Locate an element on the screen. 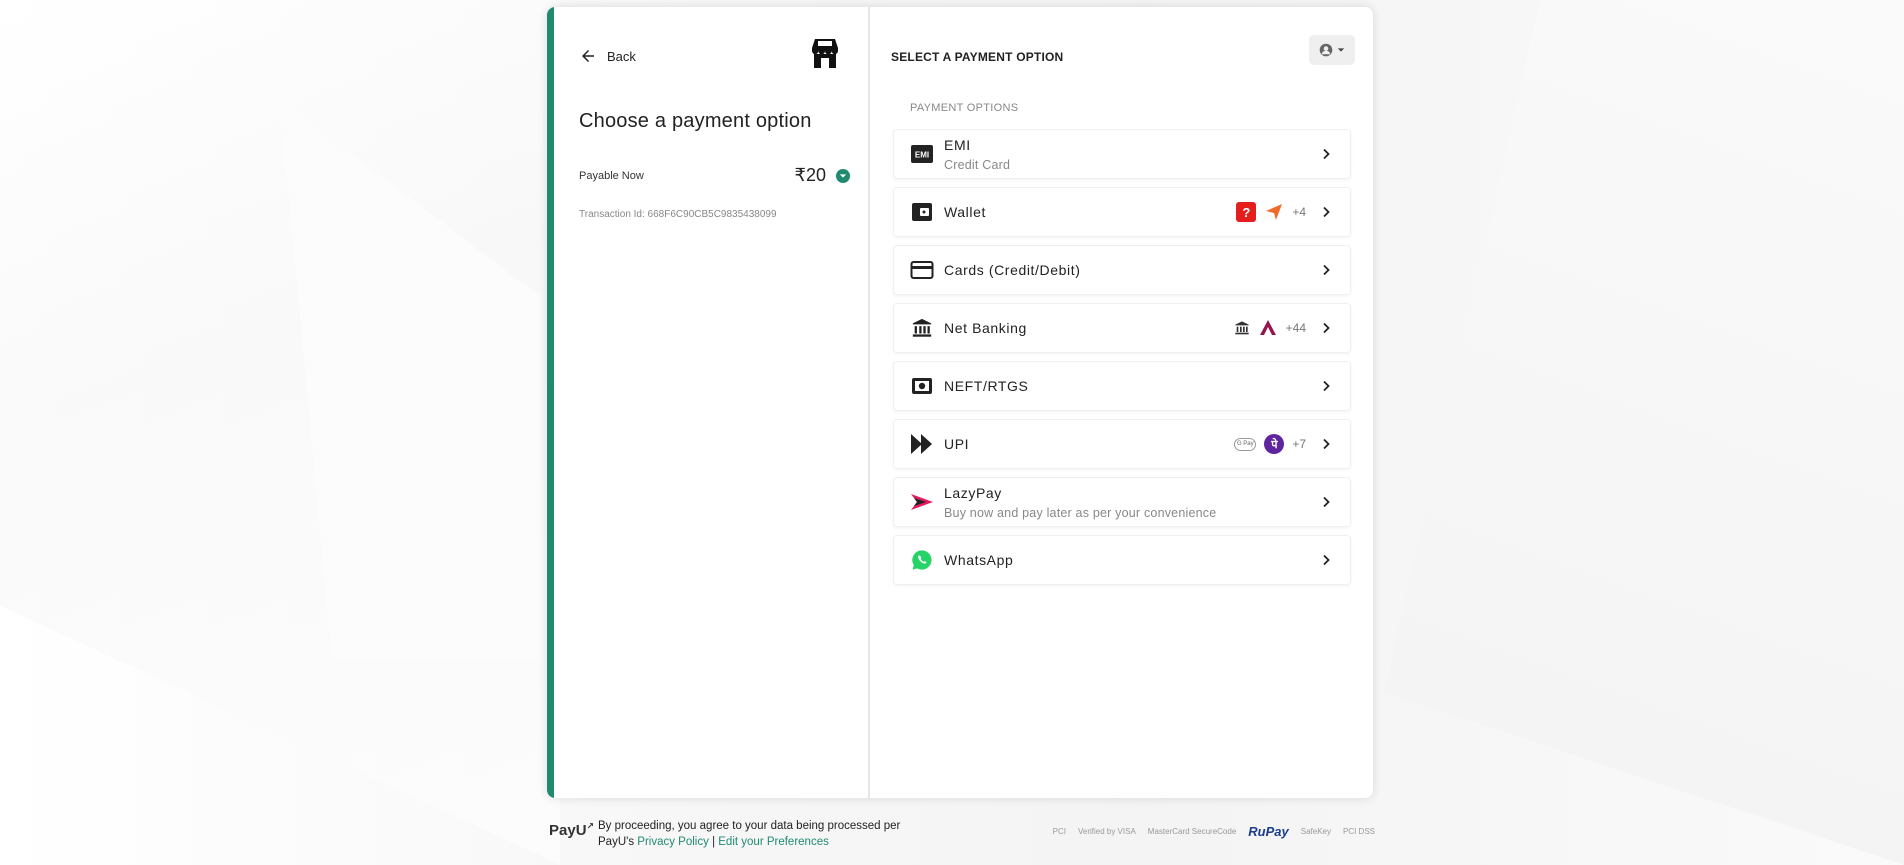 The image size is (1904, 865). emi-icon: EMI is located at coordinates (922, 154).